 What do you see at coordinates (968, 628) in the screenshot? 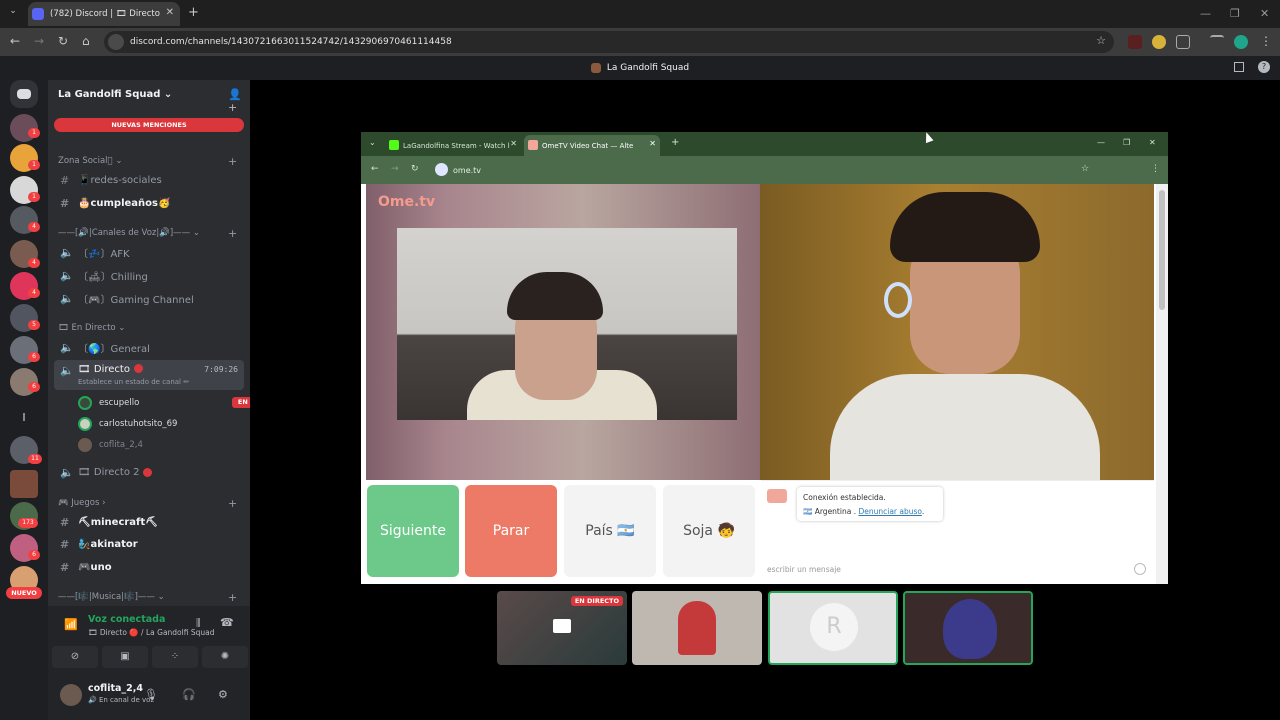
I see `participant-tile-speaking` at bounding box center [968, 628].